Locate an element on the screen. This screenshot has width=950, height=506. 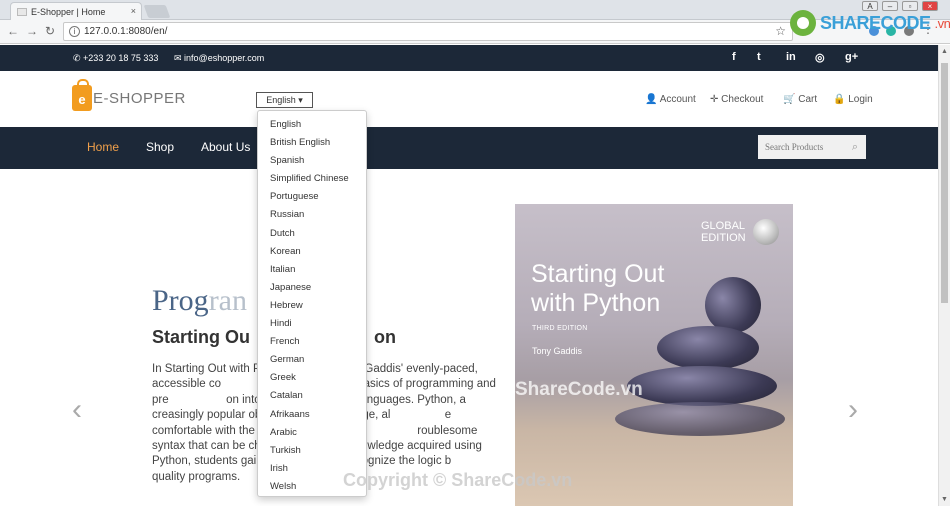
language-option: Portuguese is located at coordinates (312, 197).